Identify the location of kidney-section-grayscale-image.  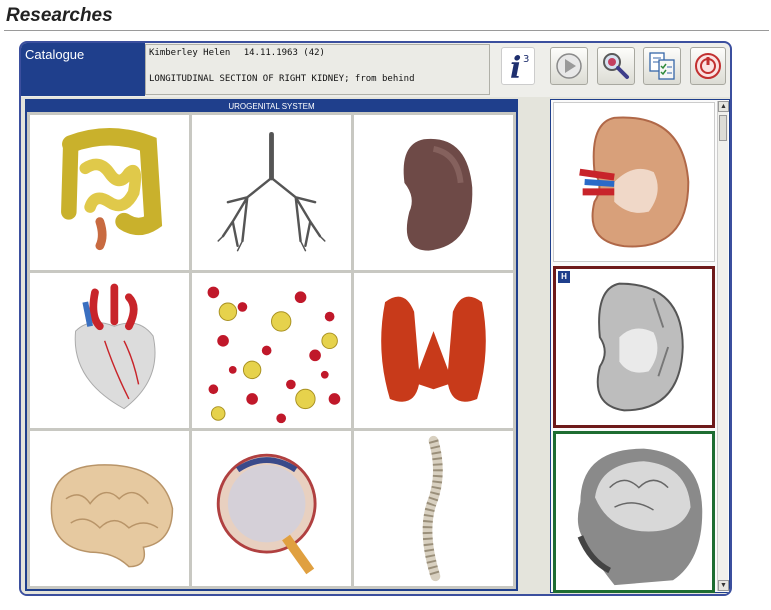
(640, 347).